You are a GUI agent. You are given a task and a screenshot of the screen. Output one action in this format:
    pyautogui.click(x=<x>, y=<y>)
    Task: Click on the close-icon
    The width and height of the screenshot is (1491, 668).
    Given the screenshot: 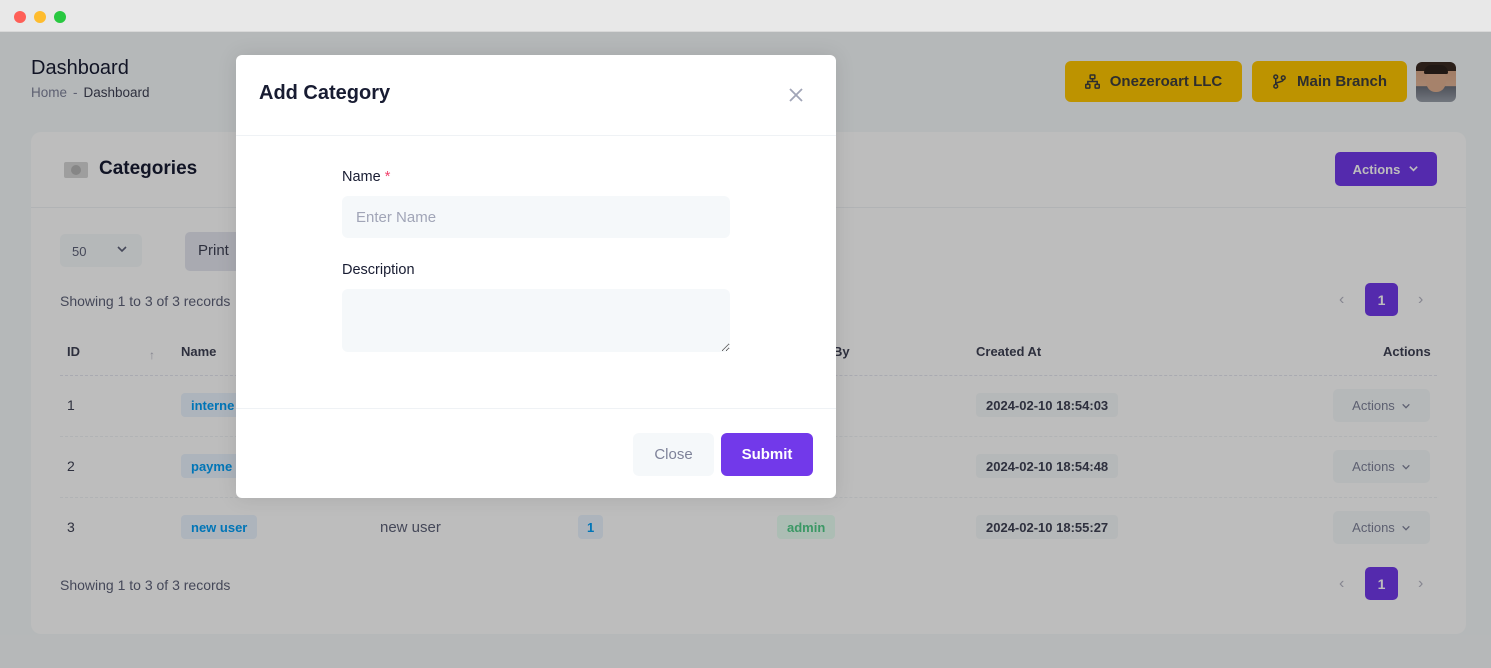 What is the action you would take?
    pyautogui.click(x=796, y=95)
    